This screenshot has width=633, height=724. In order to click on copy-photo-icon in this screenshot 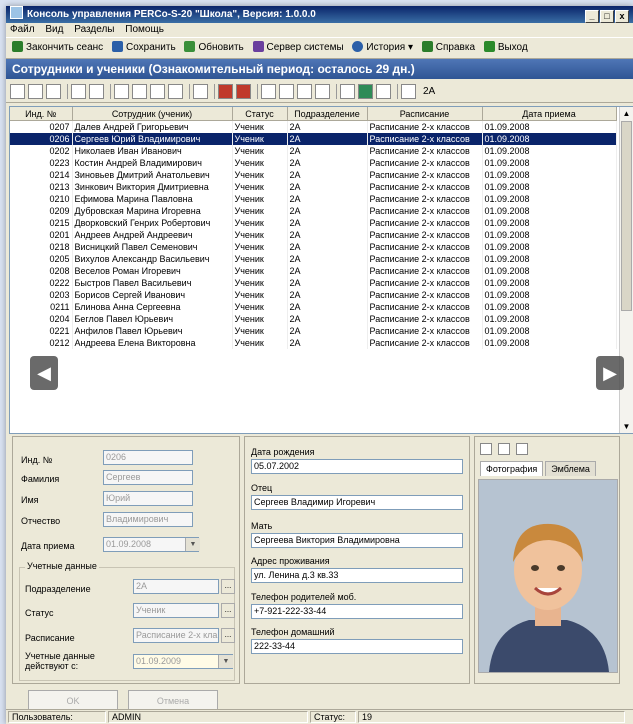, I will do `click(503, 449)`.